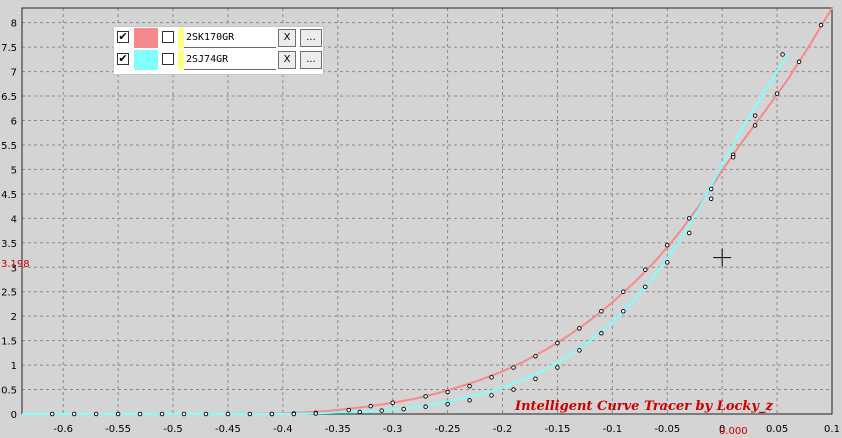  Describe the element at coordinates (557, 429) in the screenshot. I see `x-tick-label: -0.15` at that location.